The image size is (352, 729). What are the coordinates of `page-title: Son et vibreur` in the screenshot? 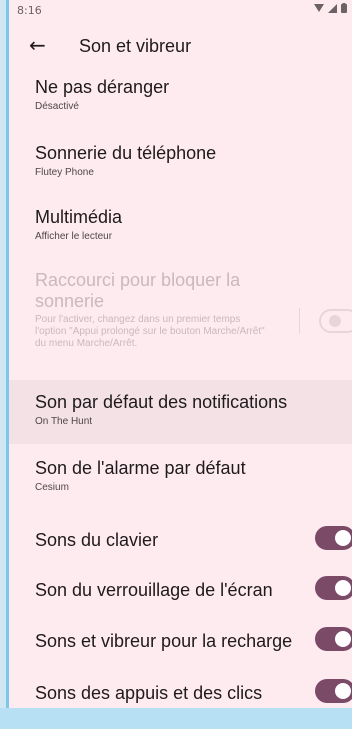 It's located at (135, 46).